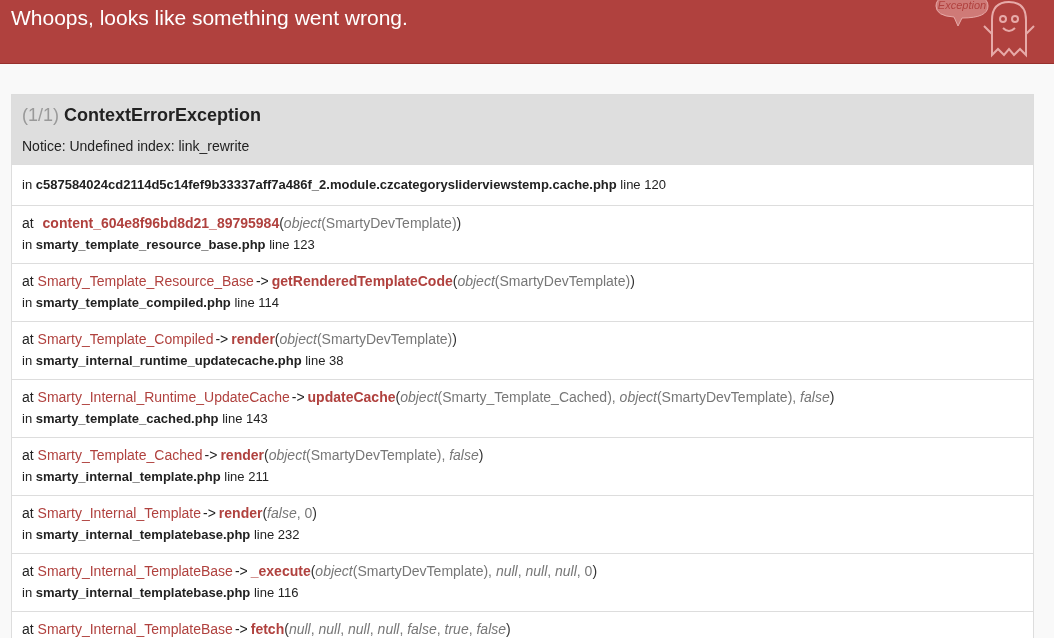 This screenshot has width=1054, height=638. I want to click on trace-location: in smarty_template_compiled.php line 114, so click(151, 303).